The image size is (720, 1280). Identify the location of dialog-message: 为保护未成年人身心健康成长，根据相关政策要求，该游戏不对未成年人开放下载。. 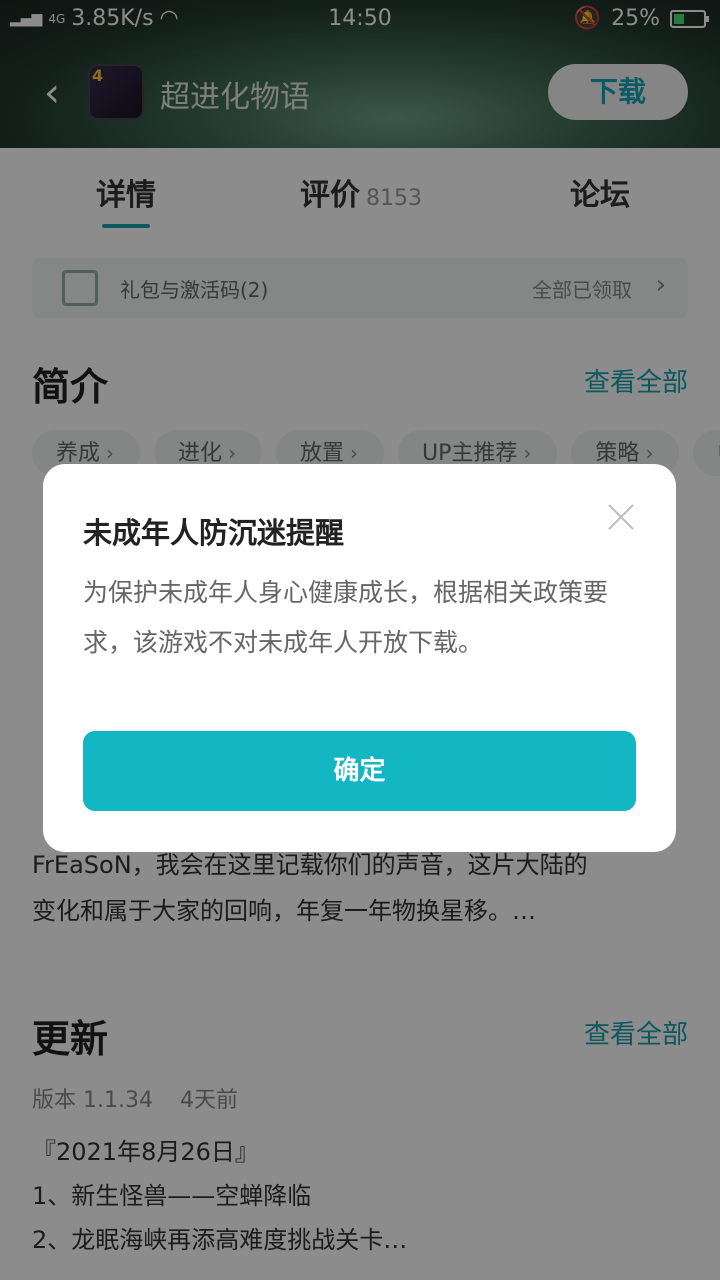
(346, 617).